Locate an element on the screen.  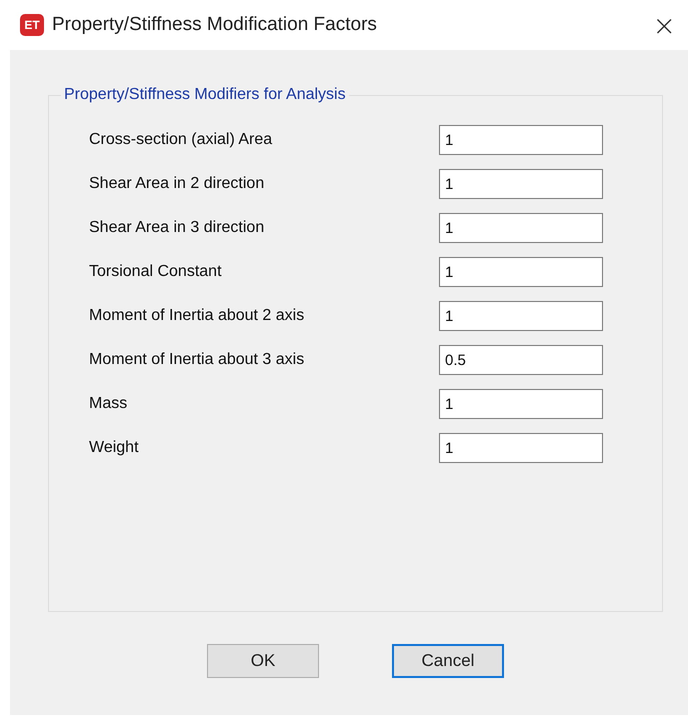
field-label: Mass is located at coordinates (108, 404).